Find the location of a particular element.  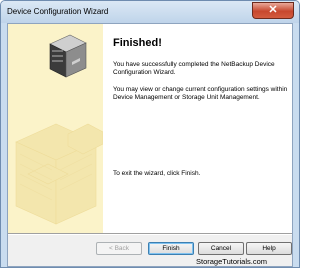

page-title: Finished! is located at coordinates (137, 43).